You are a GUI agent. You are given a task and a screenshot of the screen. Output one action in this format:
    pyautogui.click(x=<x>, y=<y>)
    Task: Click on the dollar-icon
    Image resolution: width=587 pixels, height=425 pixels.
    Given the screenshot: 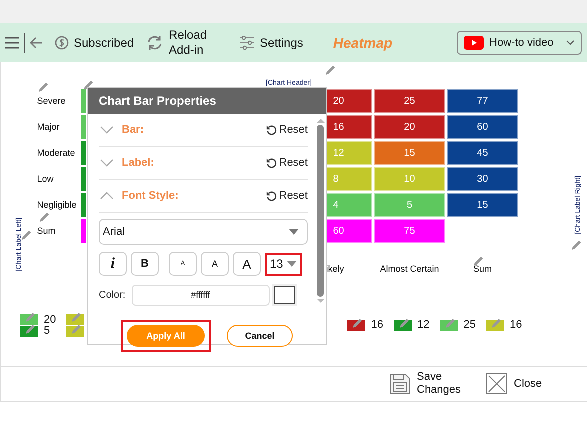 What is the action you would take?
    pyautogui.click(x=62, y=43)
    